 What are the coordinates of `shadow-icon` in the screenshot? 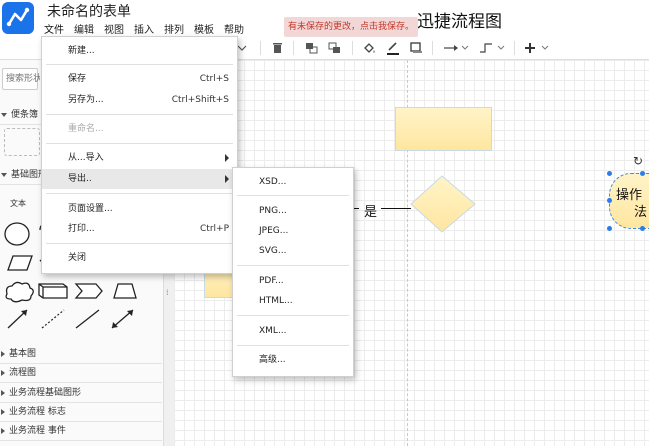 It's located at (416, 48).